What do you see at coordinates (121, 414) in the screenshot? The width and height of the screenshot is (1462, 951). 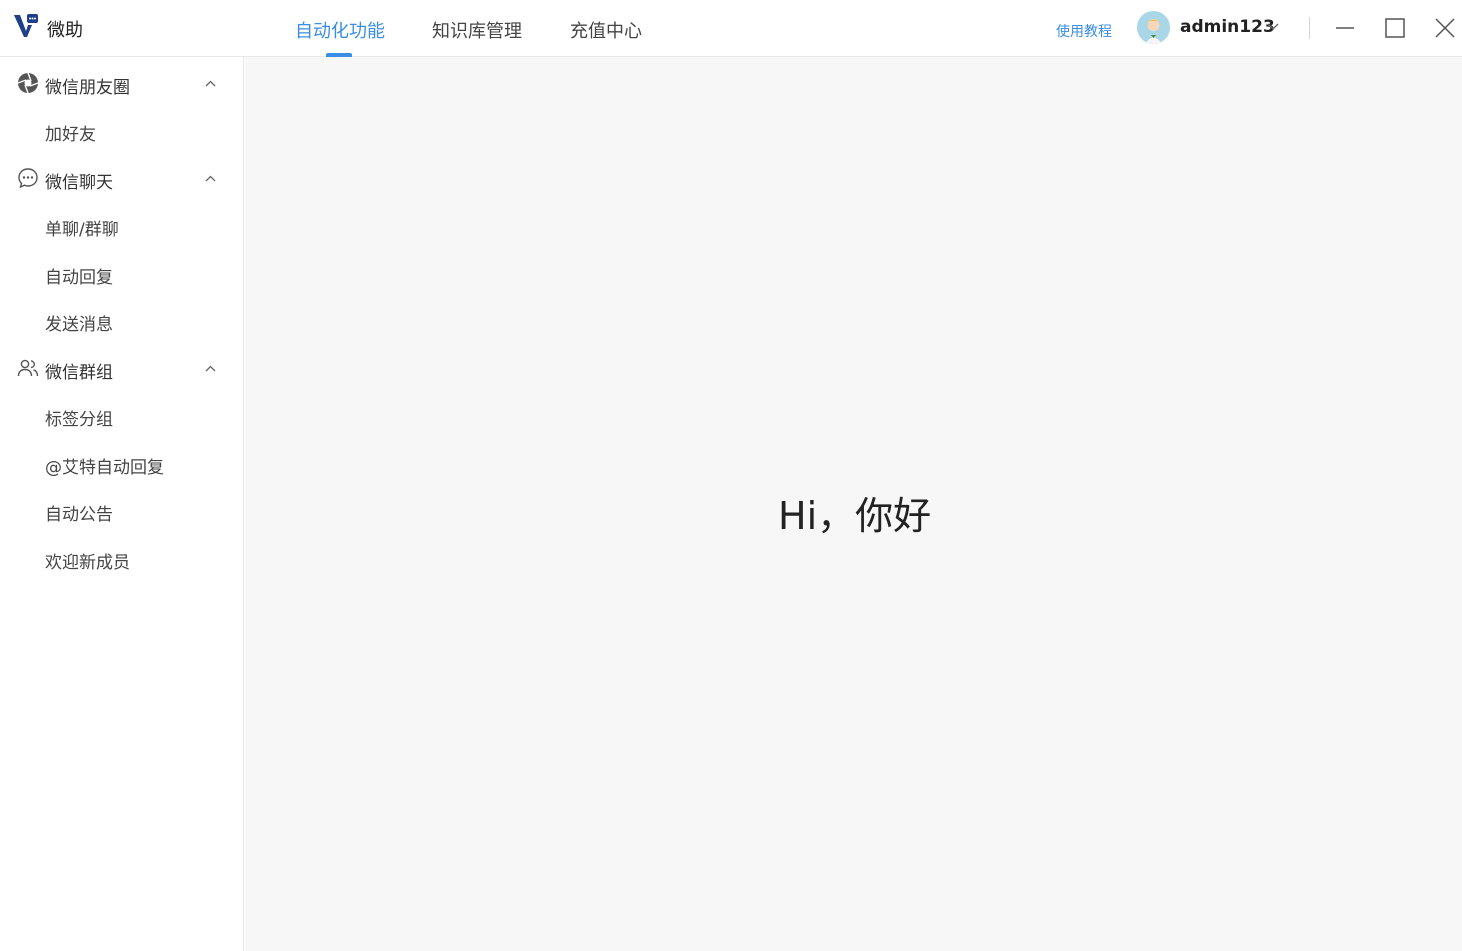 I see `sidebar-item-tag-grouping: 标签分组` at bounding box center [121, 414].